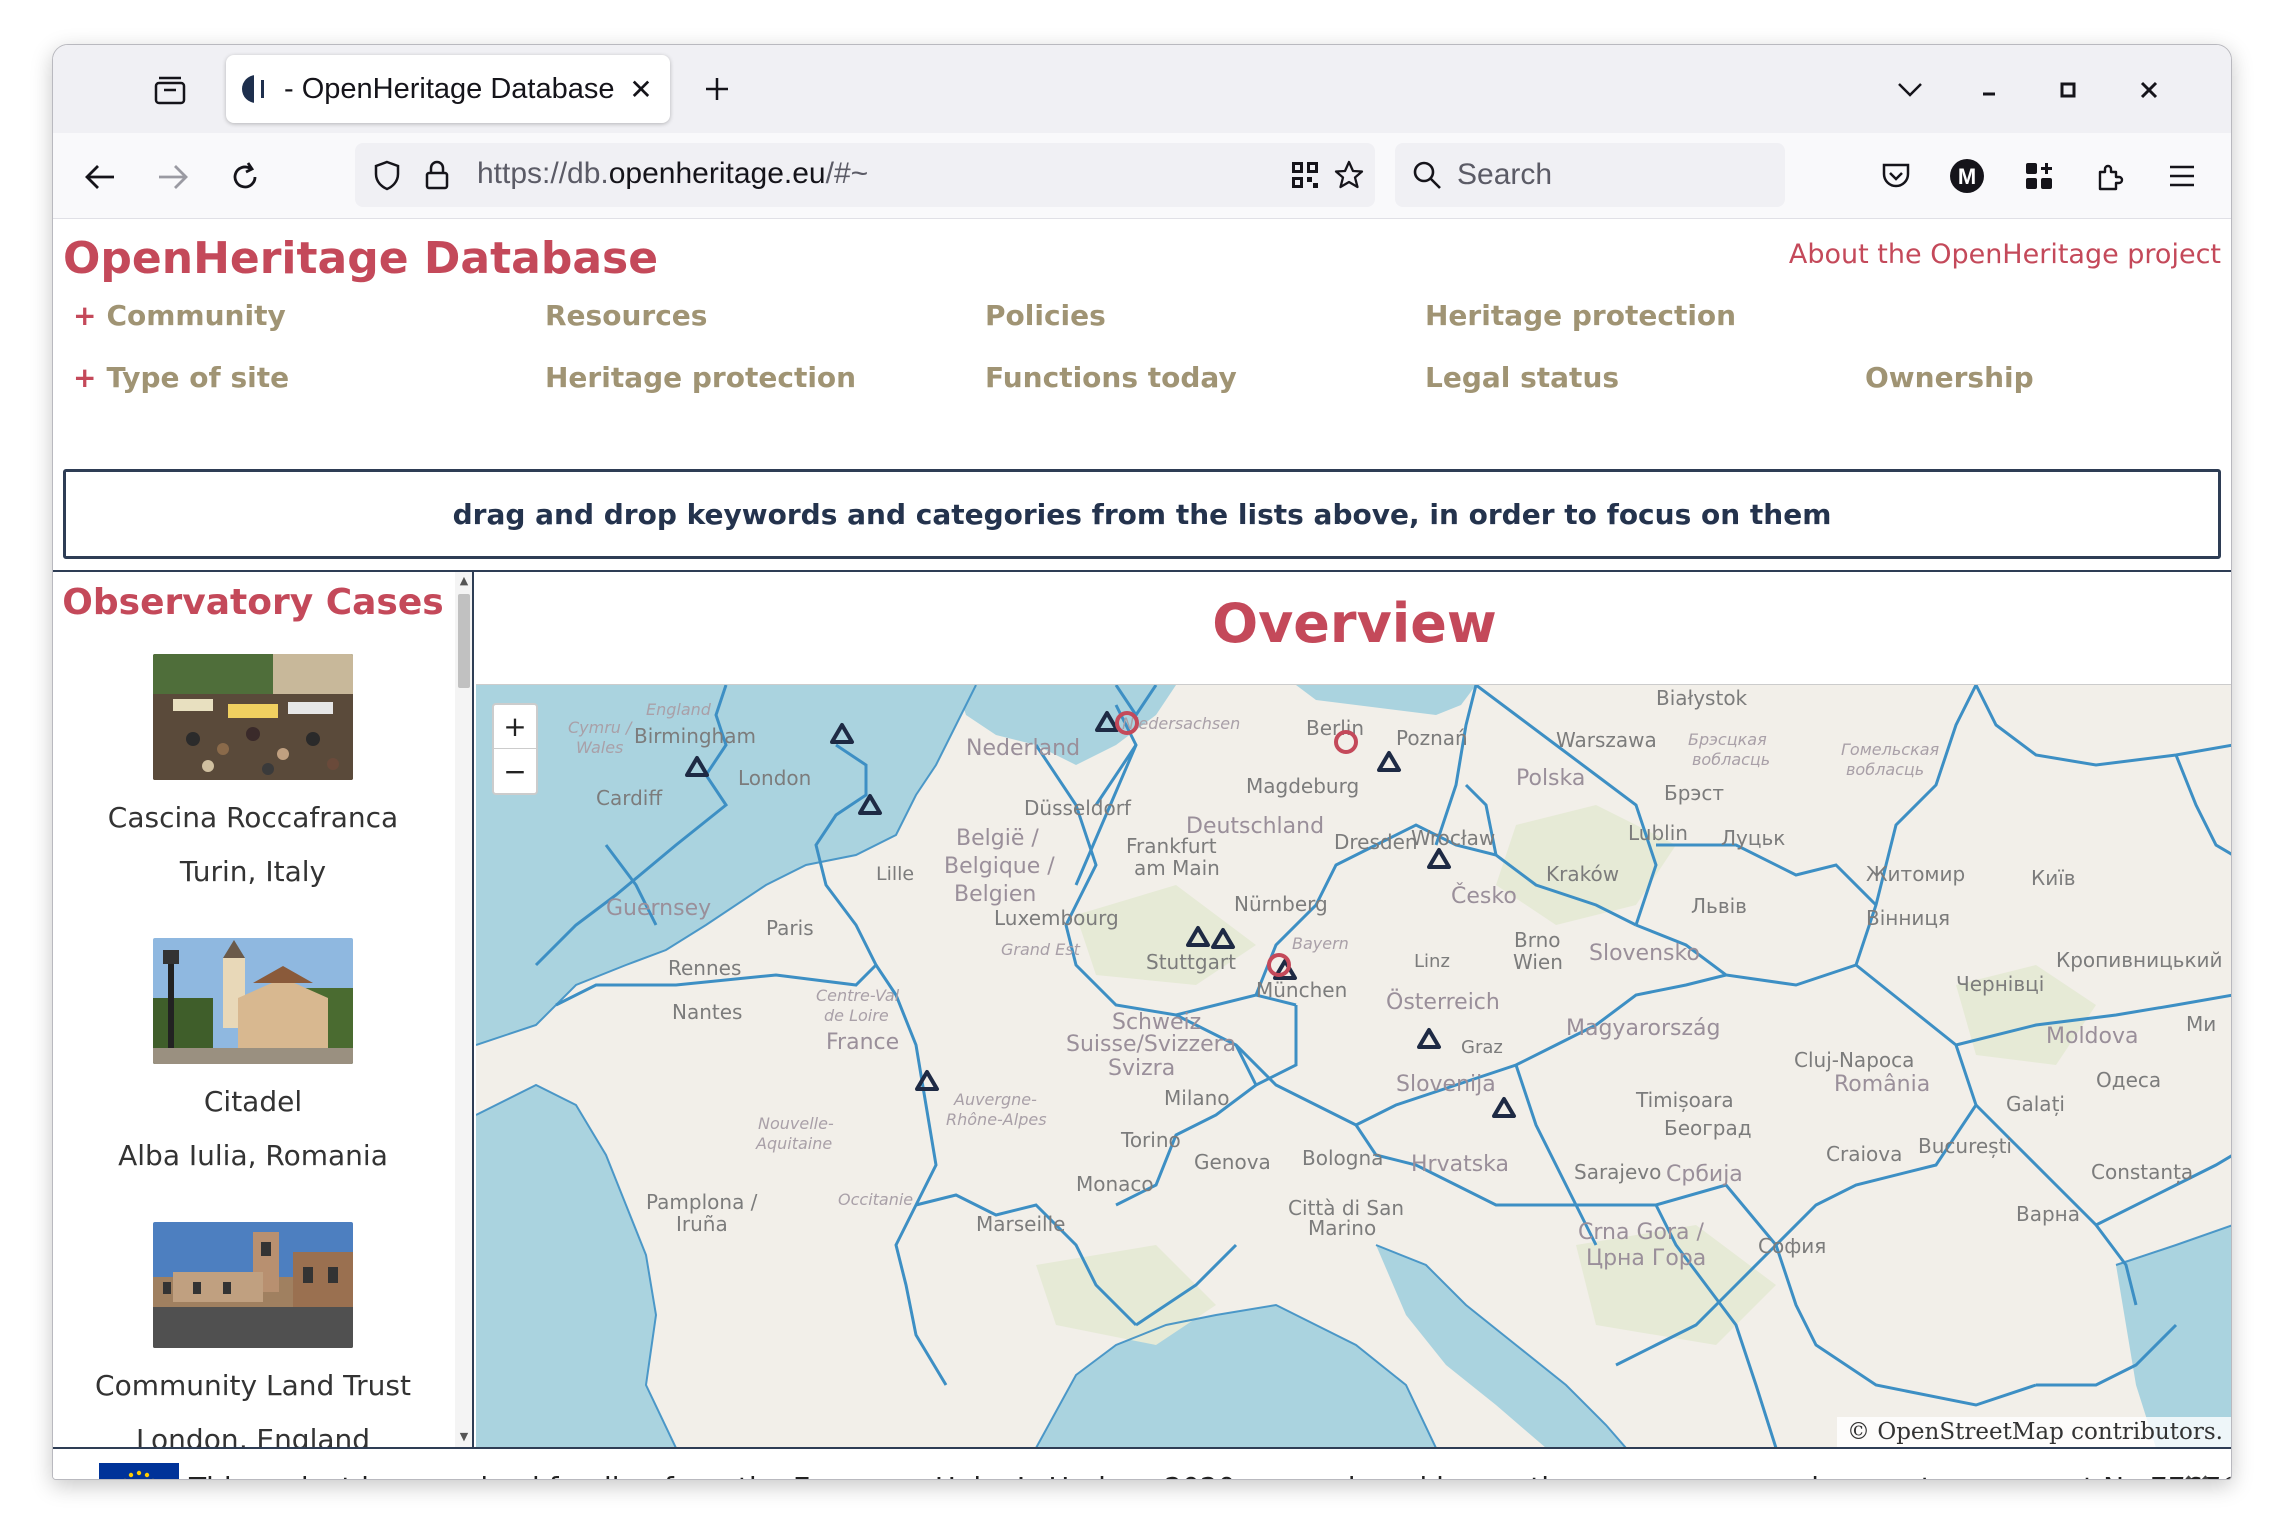 The width and height of the screenshot is (2282, 1536). What do you see at coordinates (2039, 176) in the screenshot?
I see `extensions-grid-button` at bounding box center [2039, 176].